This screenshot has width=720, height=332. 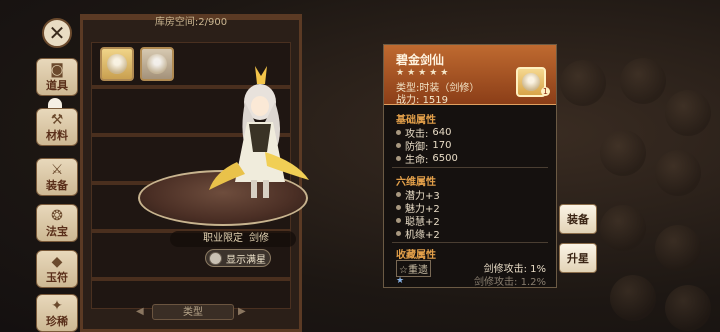 What do you see at coordinates (422, 100) in the screenshot?
I see `item-power: 战力: 1519` at bounding box center [422, 100].